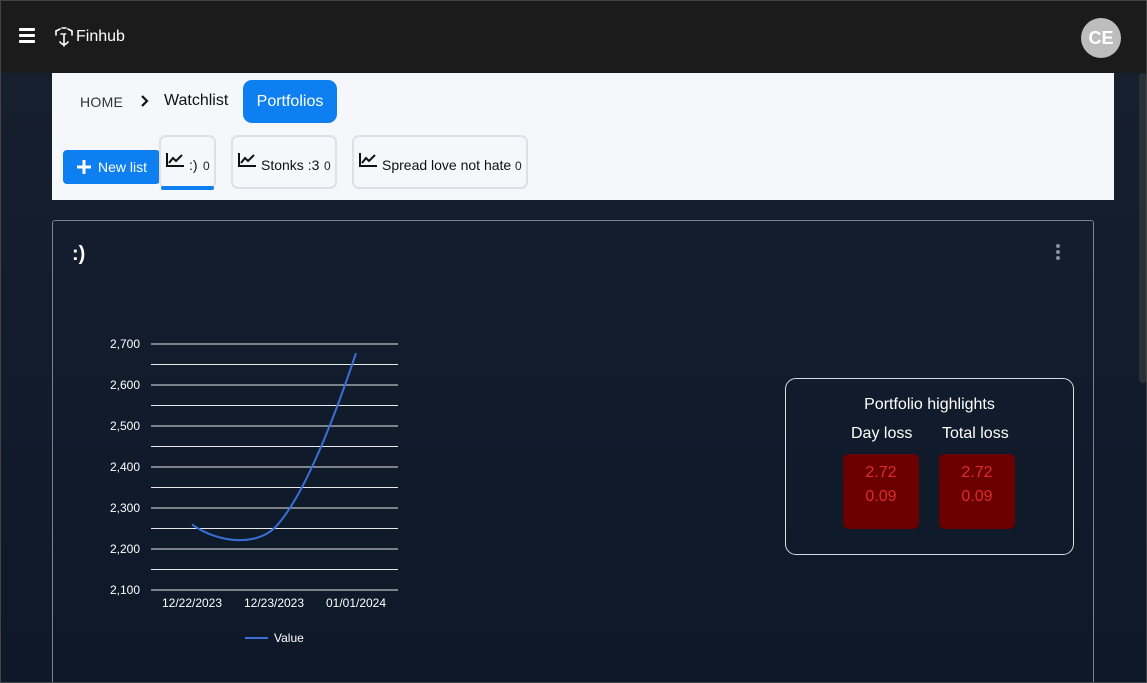 The image size is (1147, 683). Describe the element at coordinates (187, 162) in the screenshot. I see `tab-portfolio-smile: :) 0` at that location.